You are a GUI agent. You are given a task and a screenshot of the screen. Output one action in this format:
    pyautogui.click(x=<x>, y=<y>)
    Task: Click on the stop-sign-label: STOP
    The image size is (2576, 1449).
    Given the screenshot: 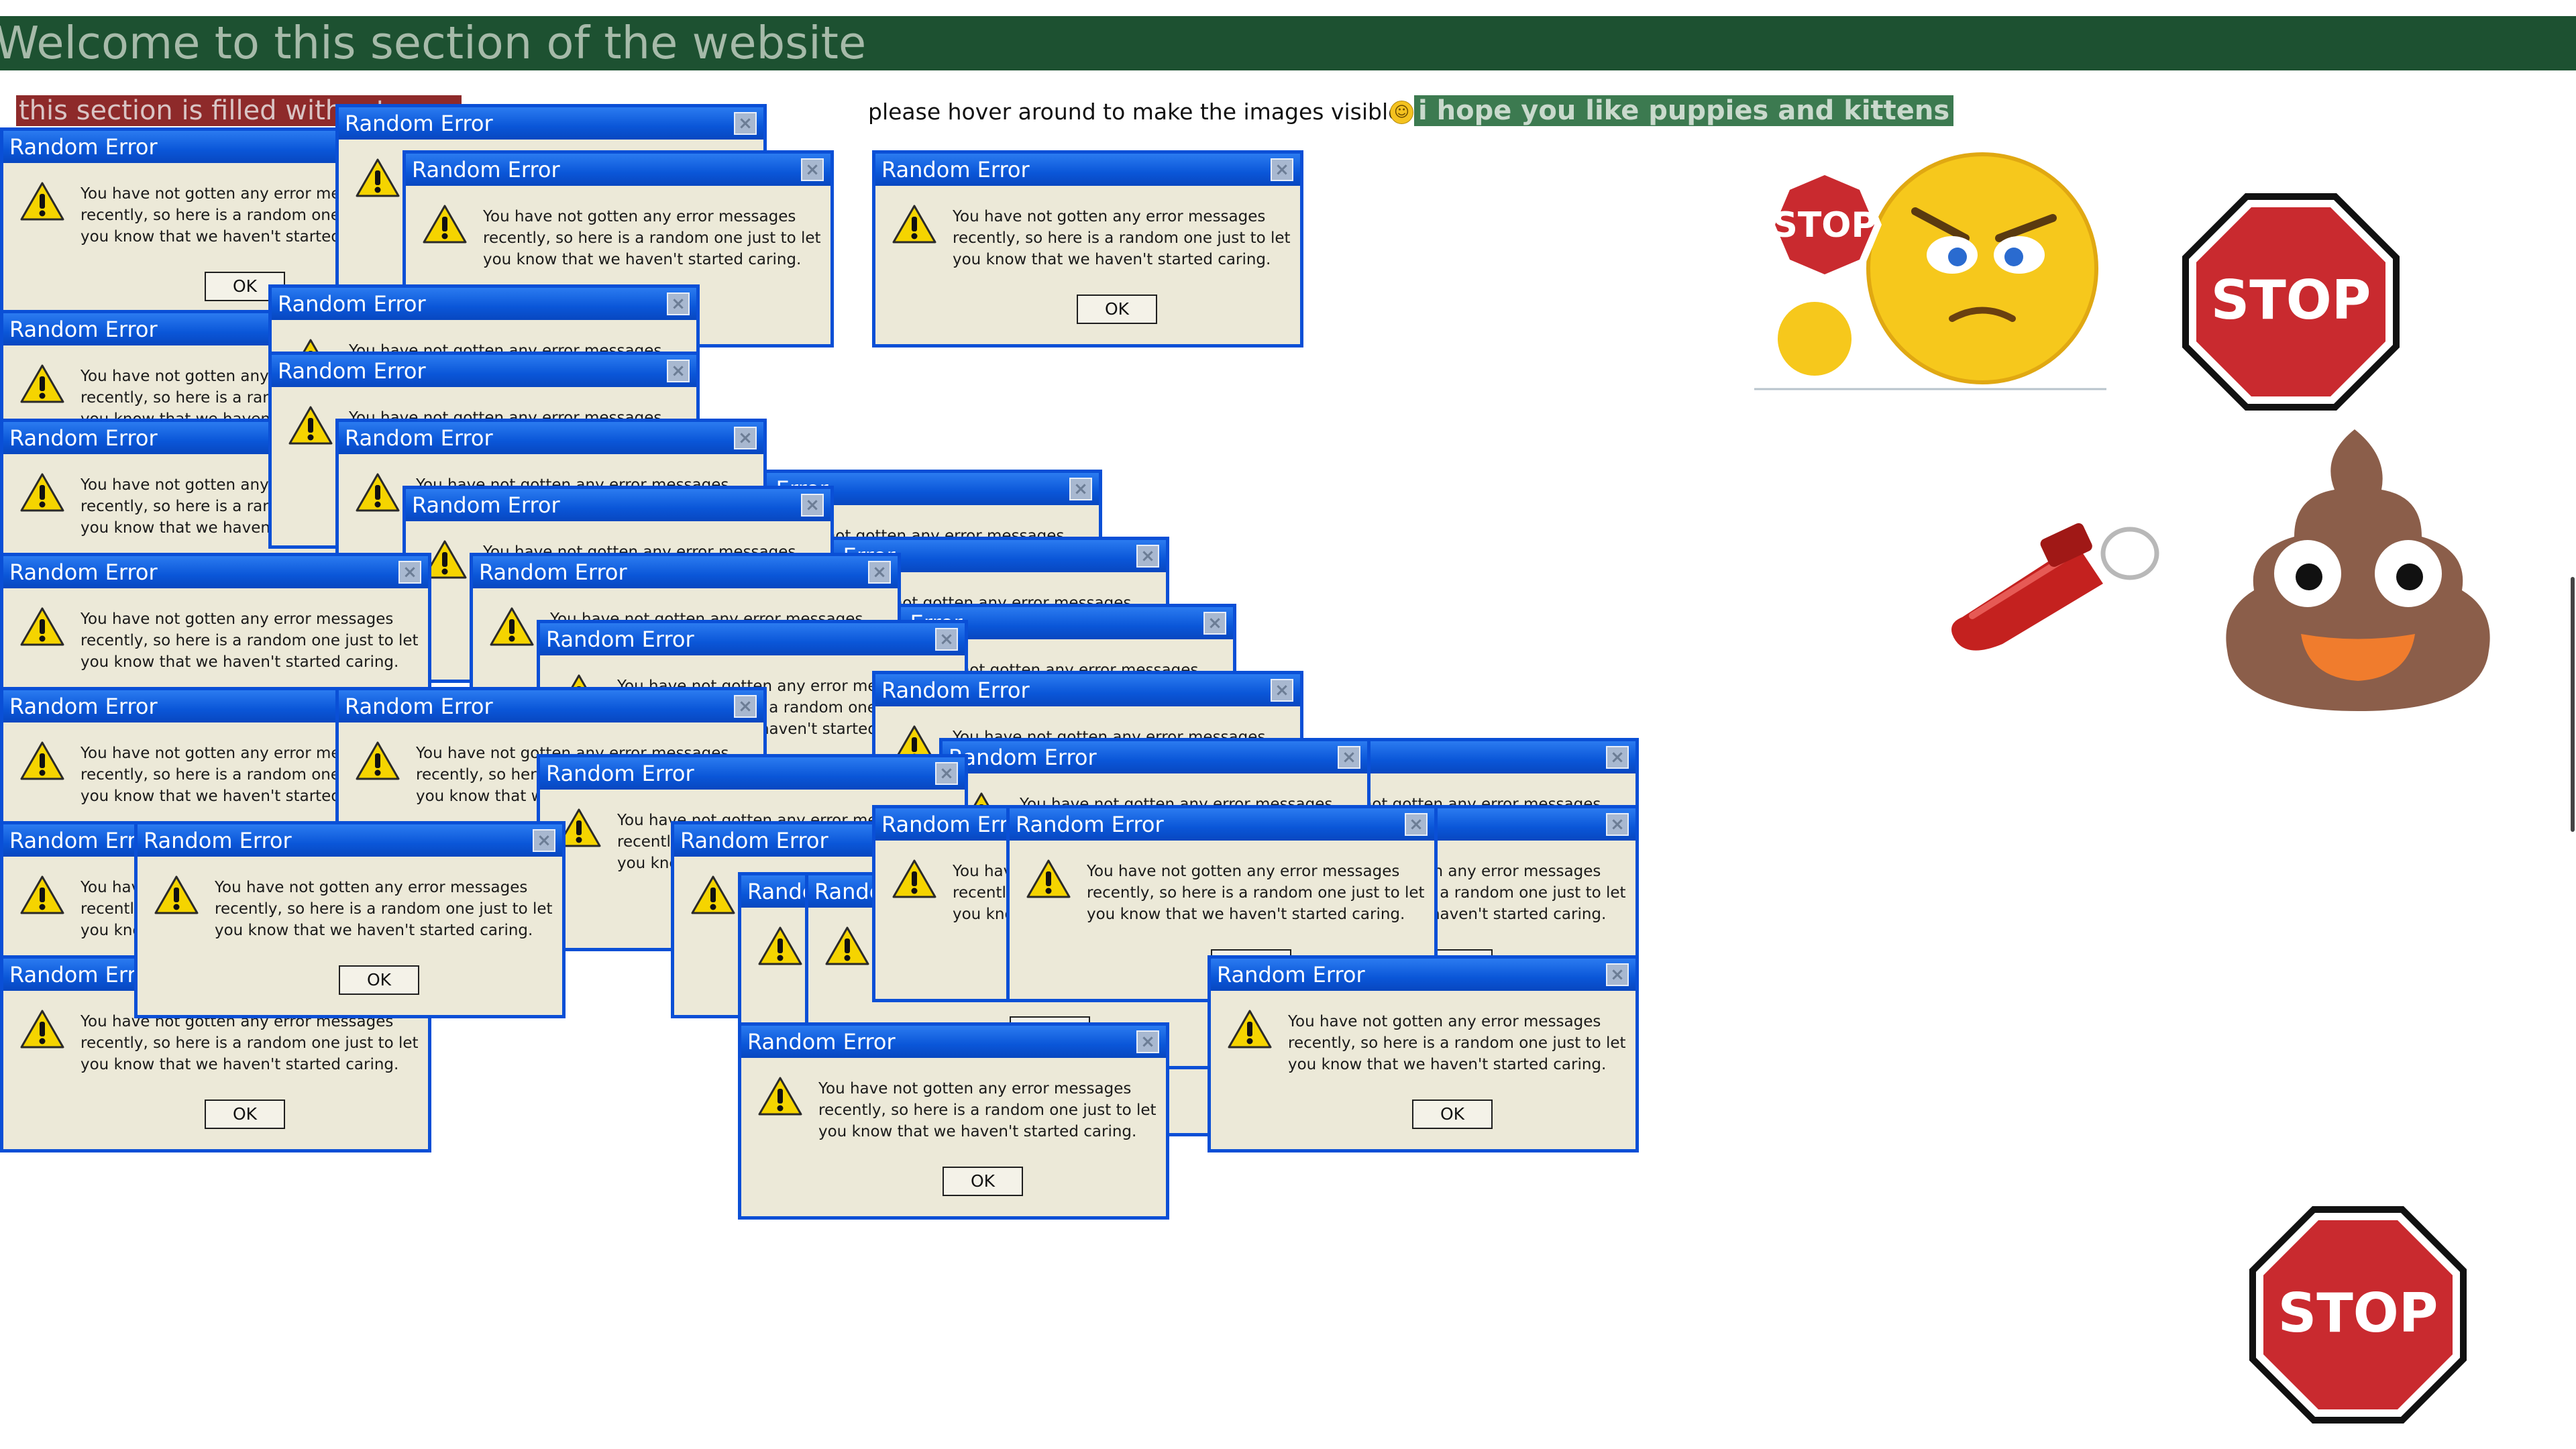 What is the action you would take?
    pyautogui.click(x=2291, y=300)
    